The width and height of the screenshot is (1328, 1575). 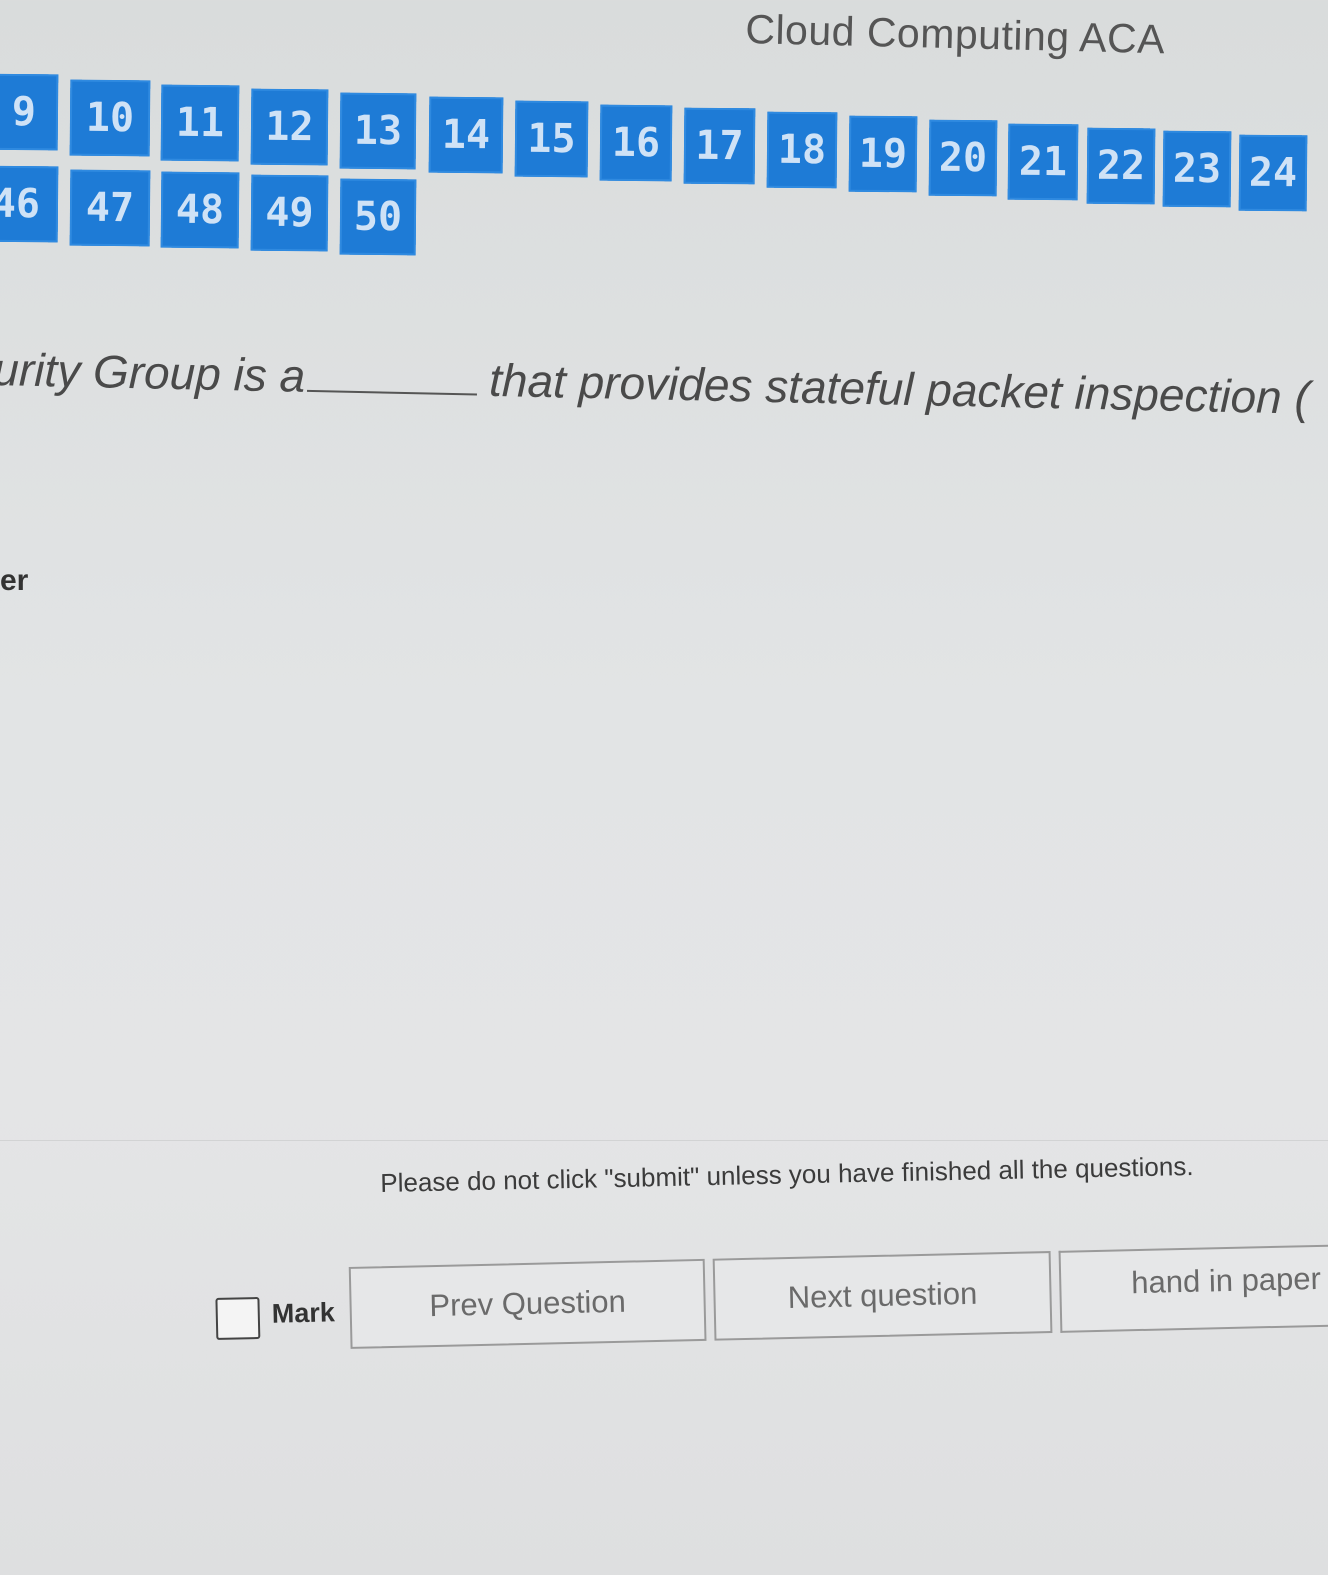 I want to click on question-nav-button-15: 15, so click(x=551, y=139).